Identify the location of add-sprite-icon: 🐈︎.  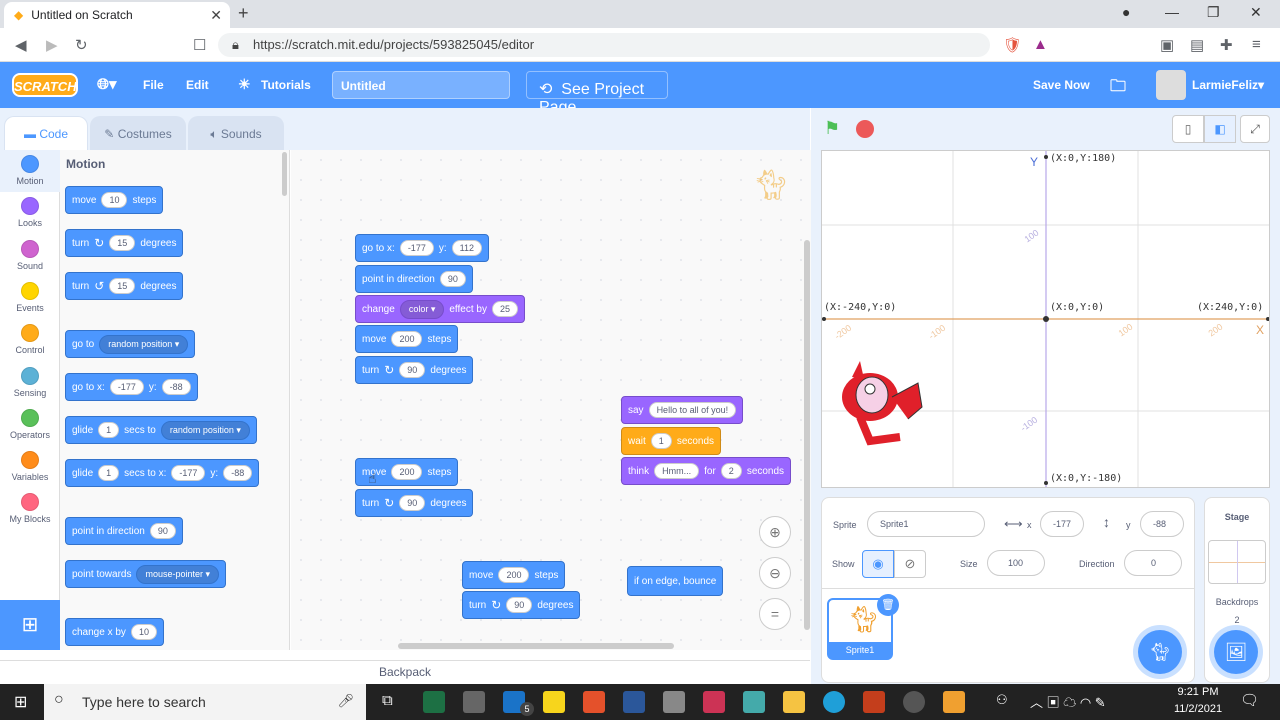
(1160, 652).